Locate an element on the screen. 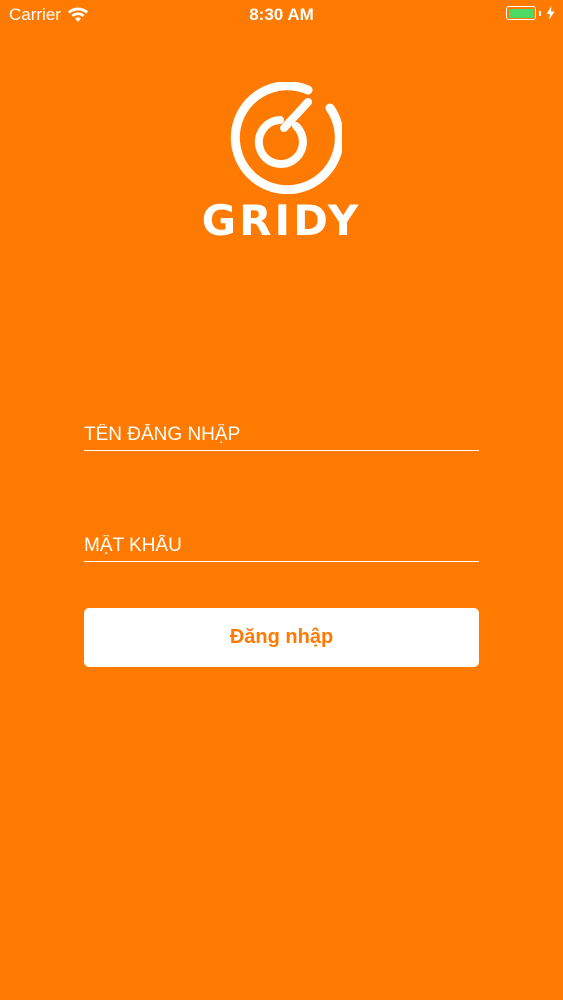  status-bar: Carrier 8:30 AM is located at coordinates (281, 15).